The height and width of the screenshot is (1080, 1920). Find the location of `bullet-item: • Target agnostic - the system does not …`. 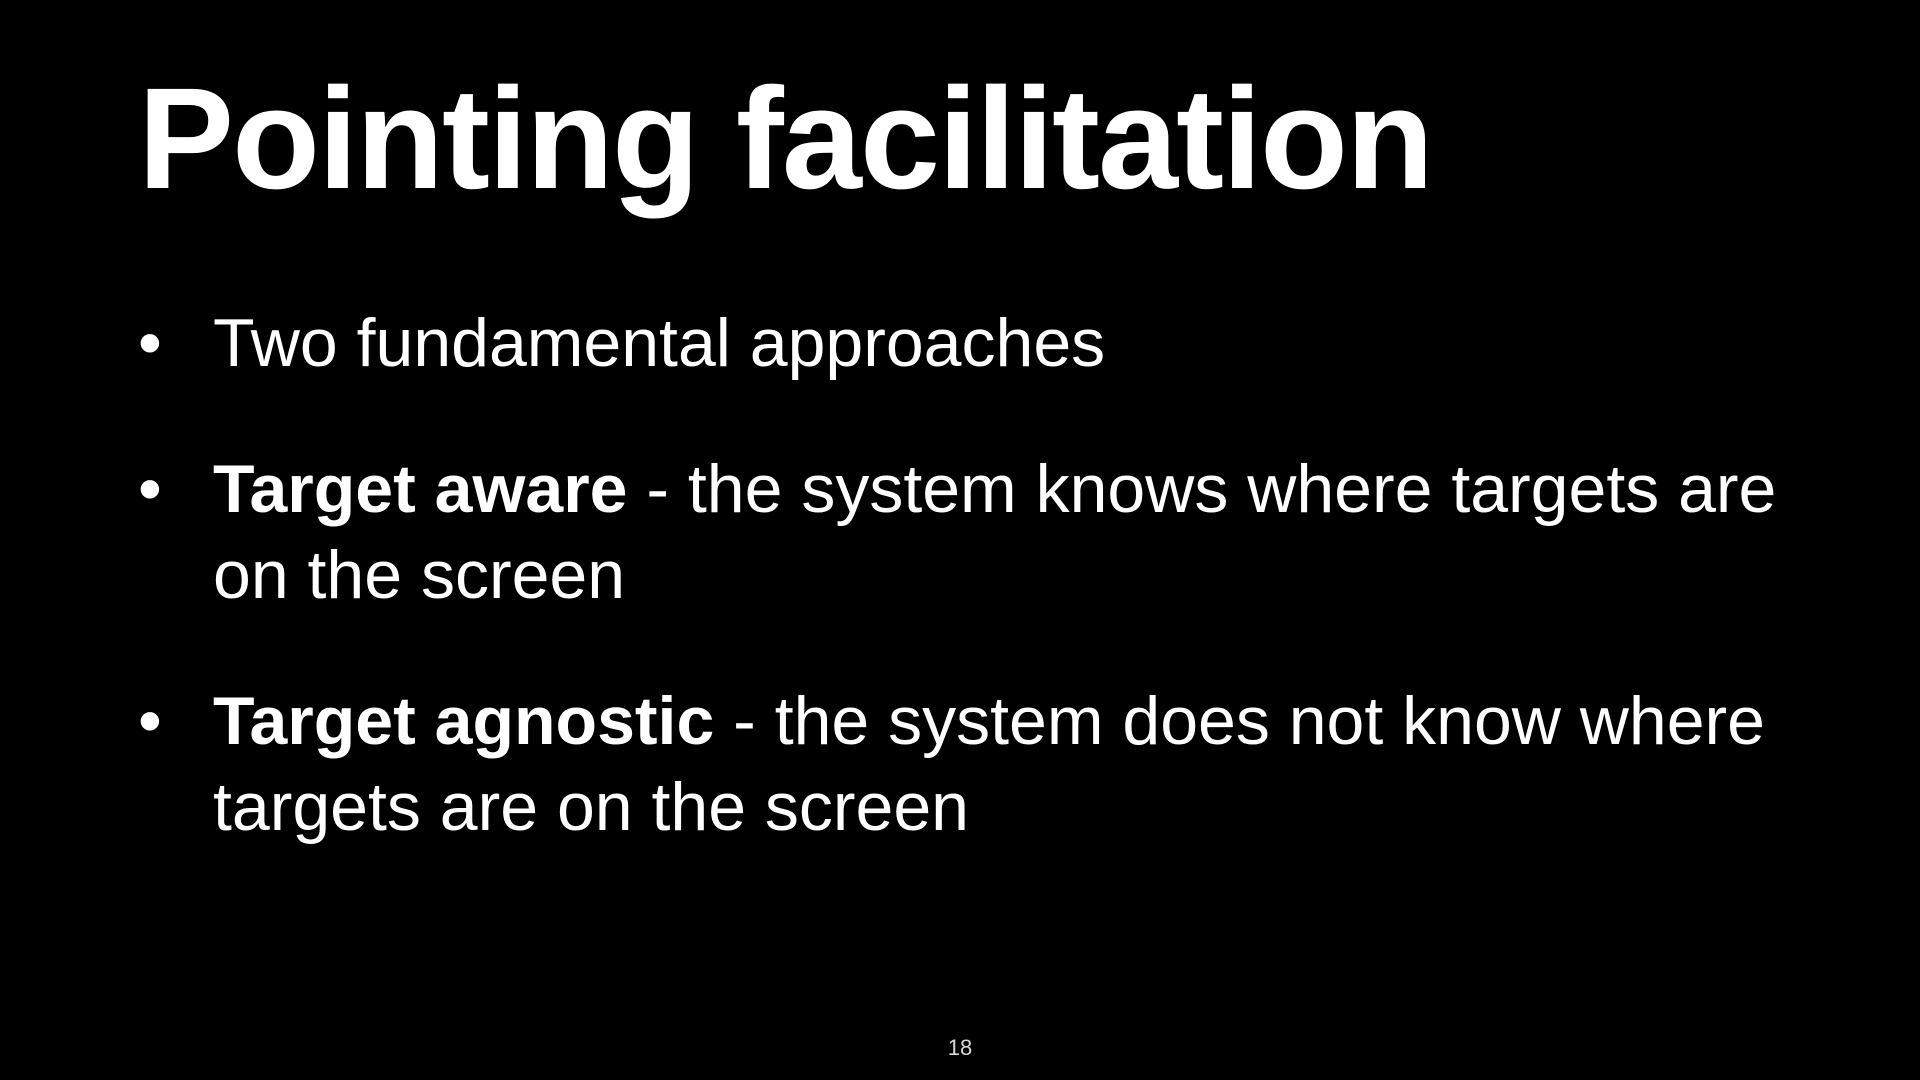

bullet-item: • Target agnostic - the system does not … is located at coordinates (978, 764).